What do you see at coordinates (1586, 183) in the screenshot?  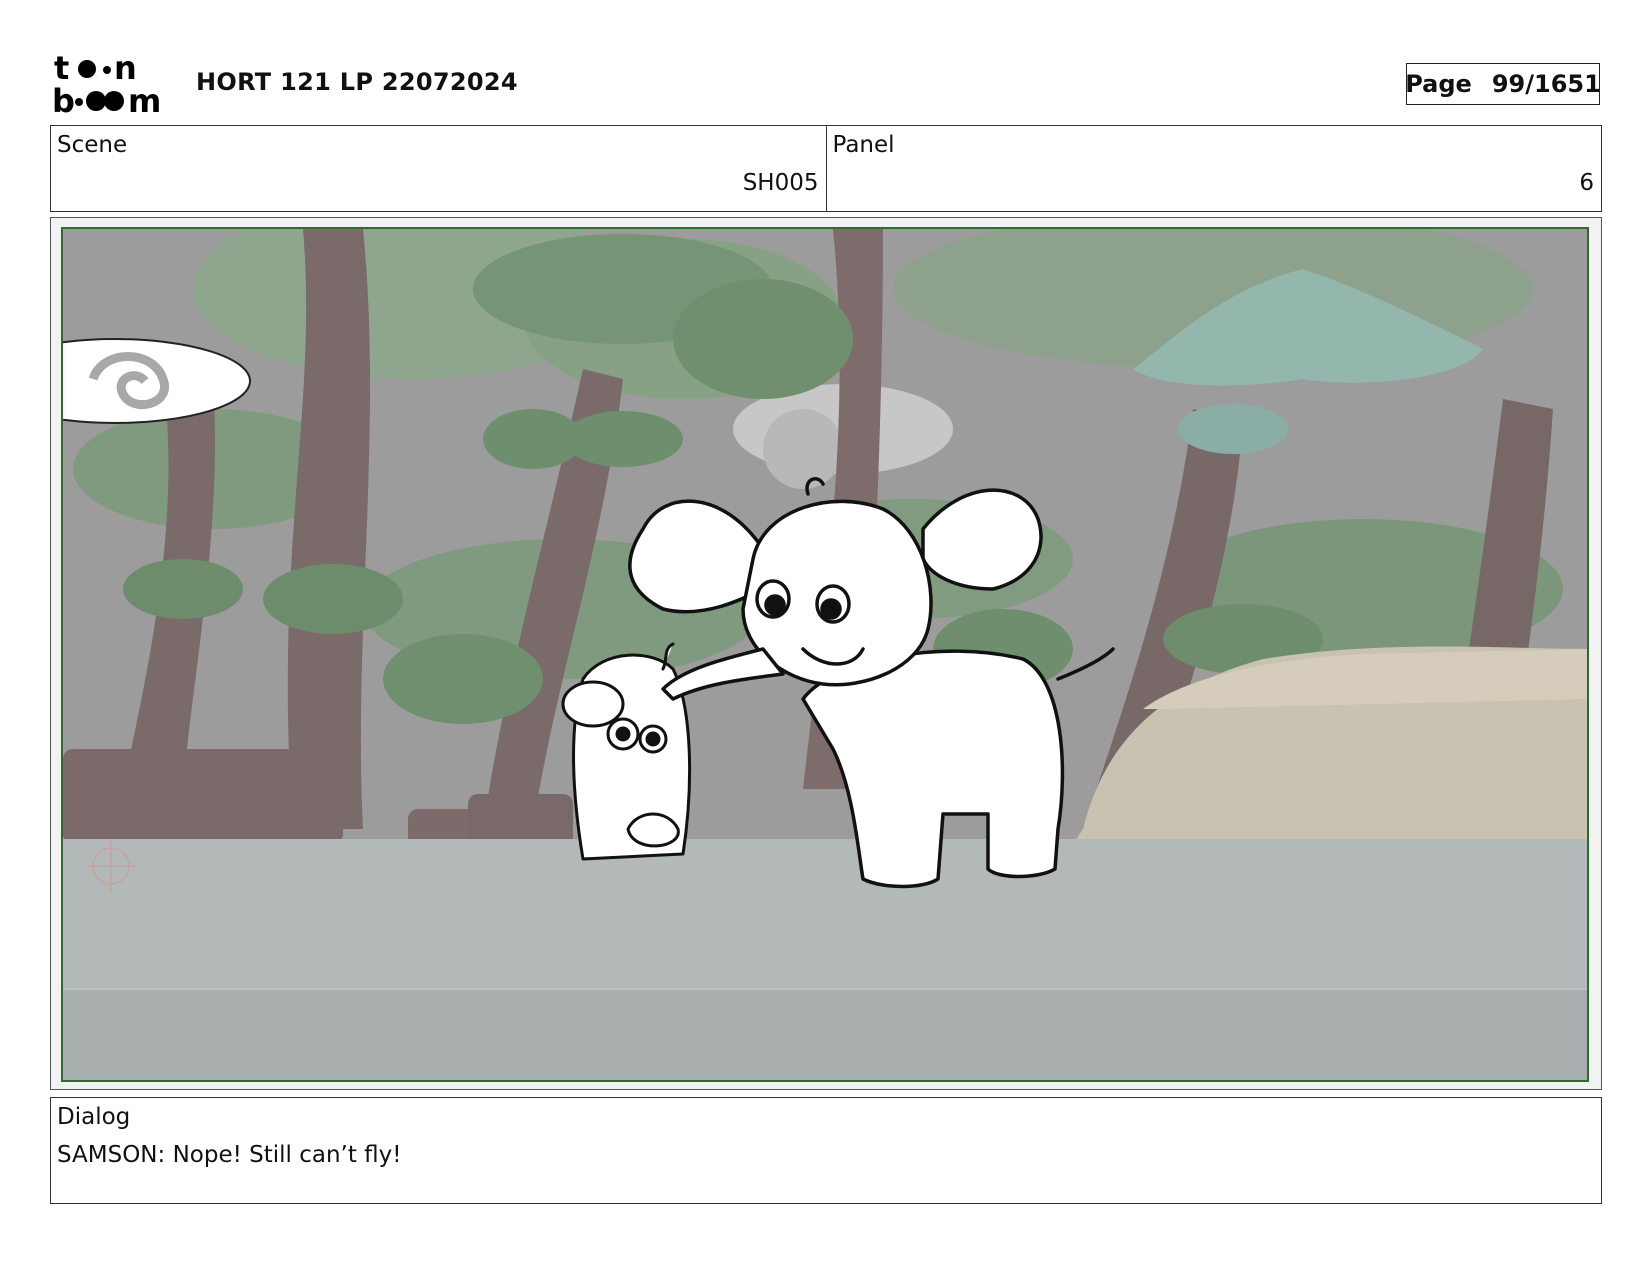 I see `panel-value: 6` at bounding box center [1586, 183].